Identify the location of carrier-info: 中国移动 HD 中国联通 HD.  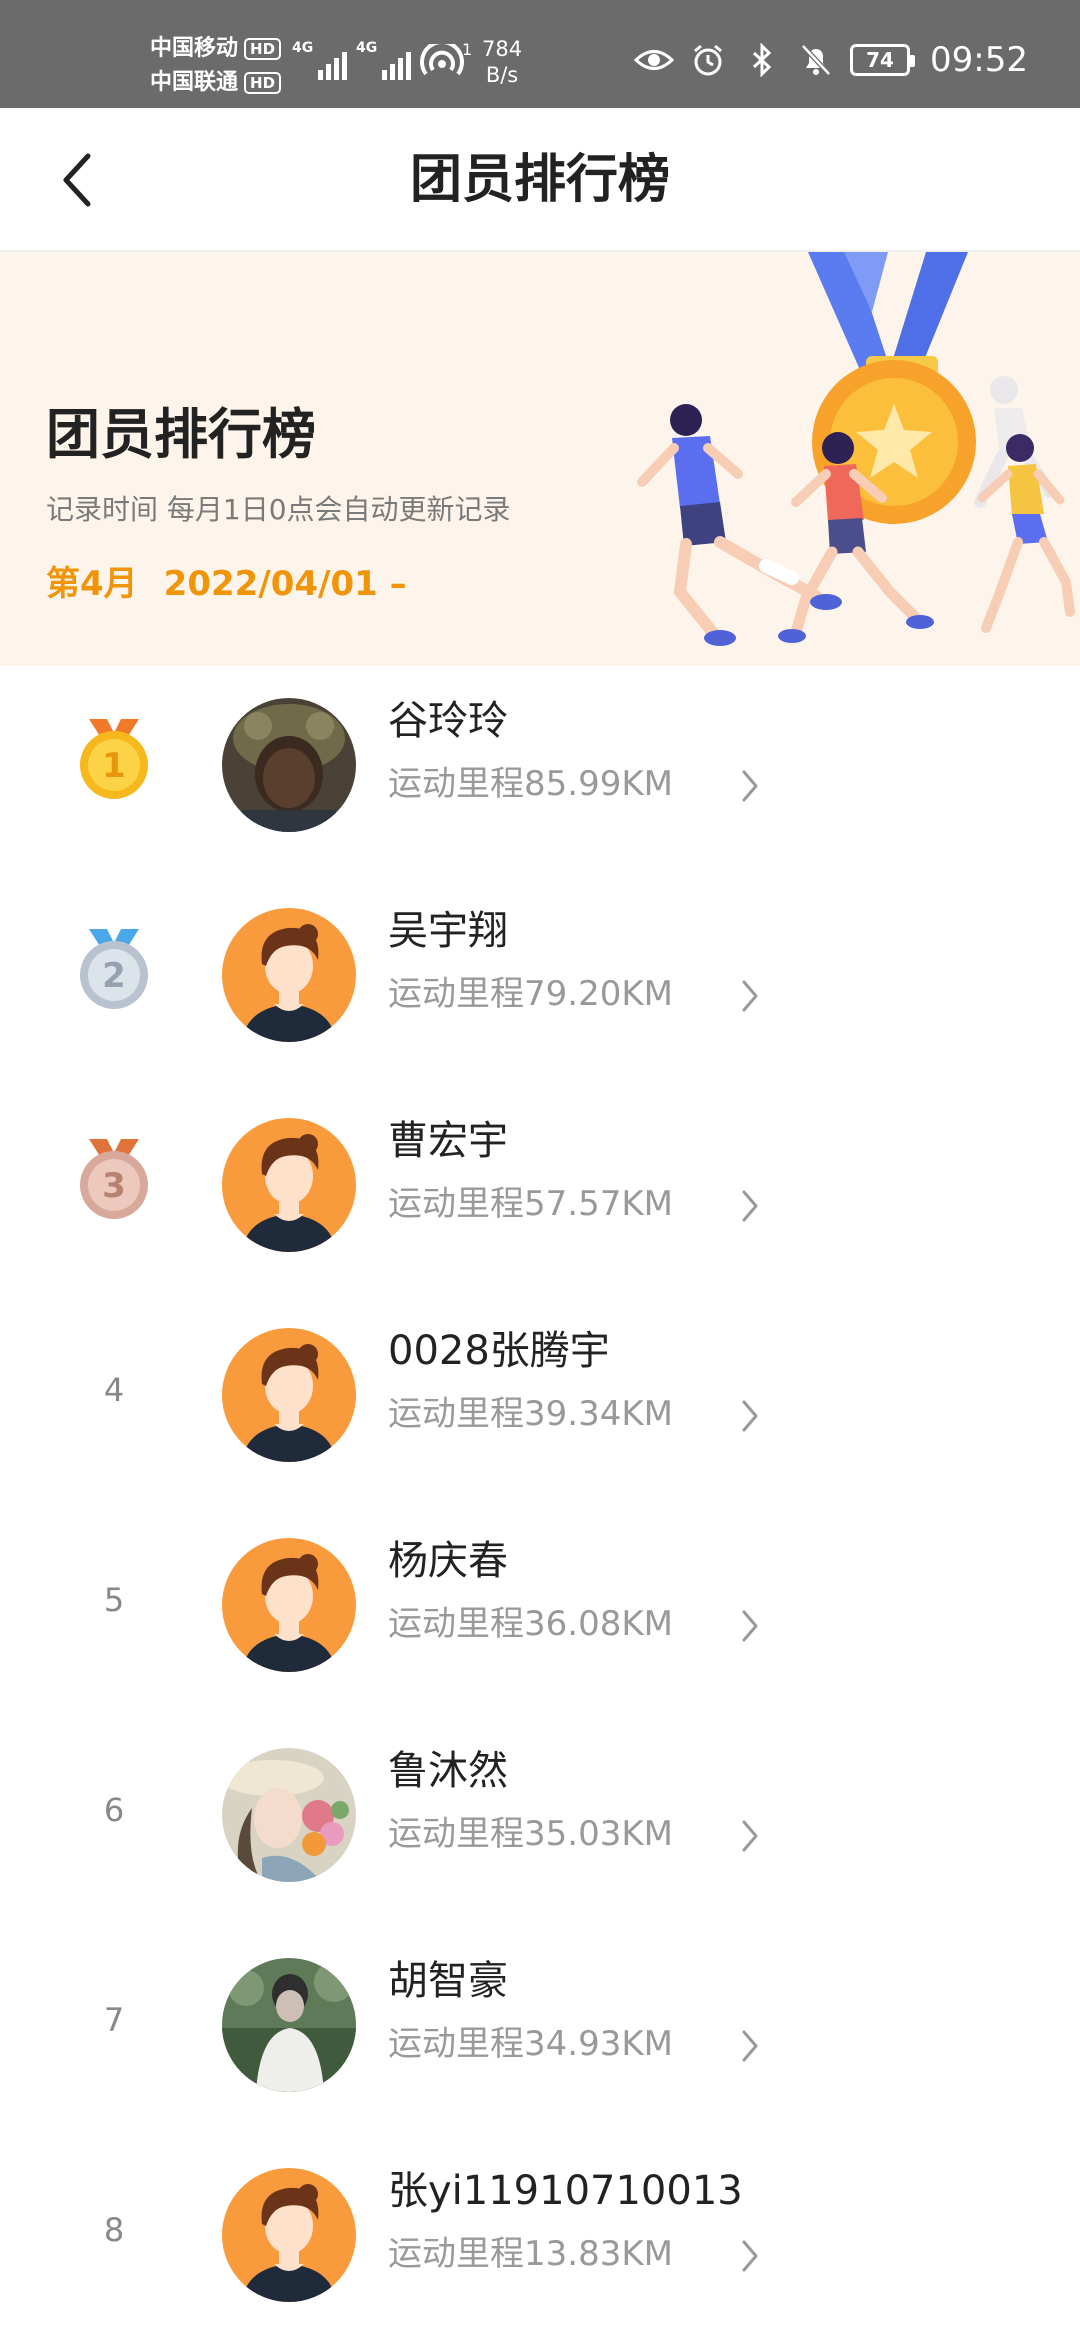
(216, 66).